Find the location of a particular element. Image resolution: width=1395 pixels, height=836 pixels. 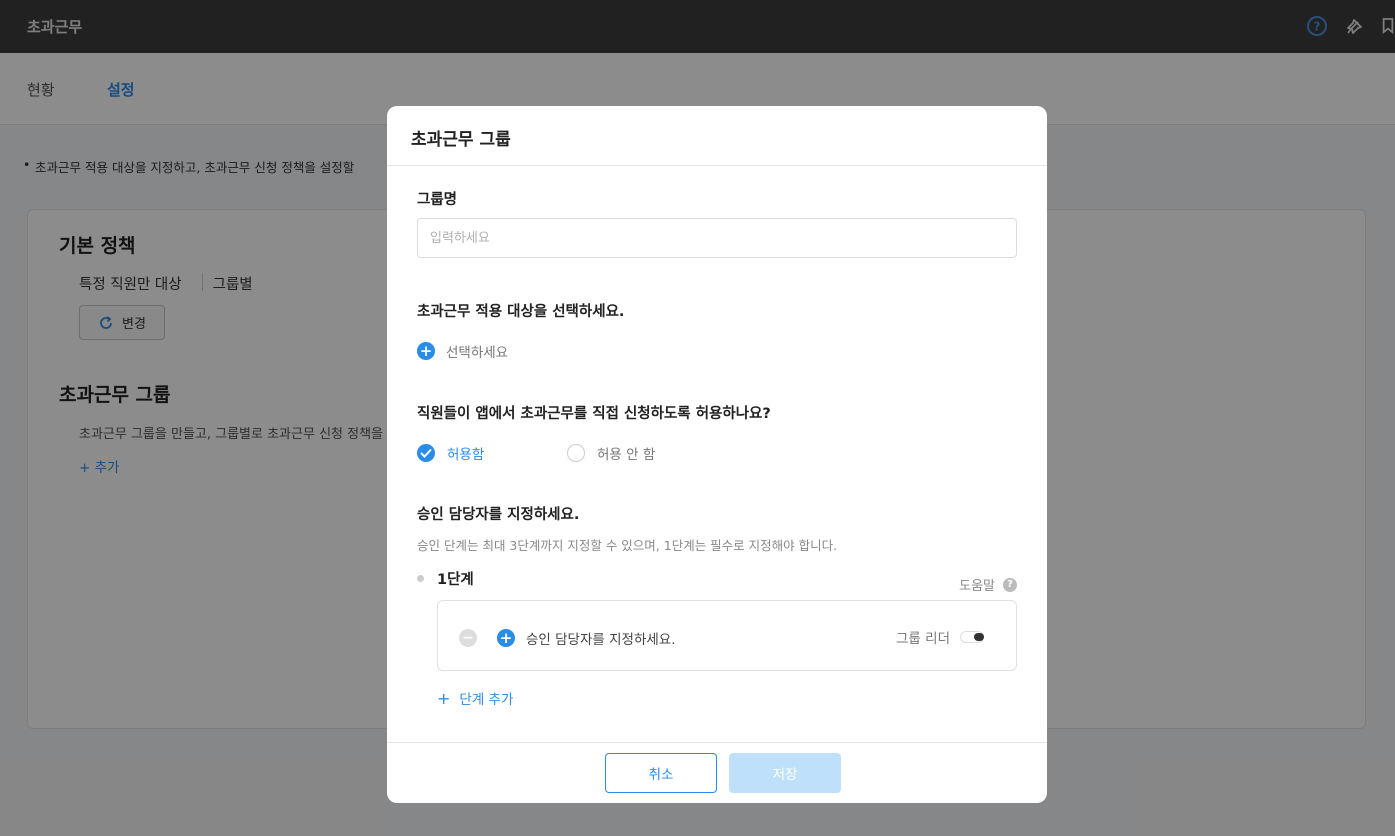

add-step-button: + 단계 추가 is located at coordinates (475, 698).